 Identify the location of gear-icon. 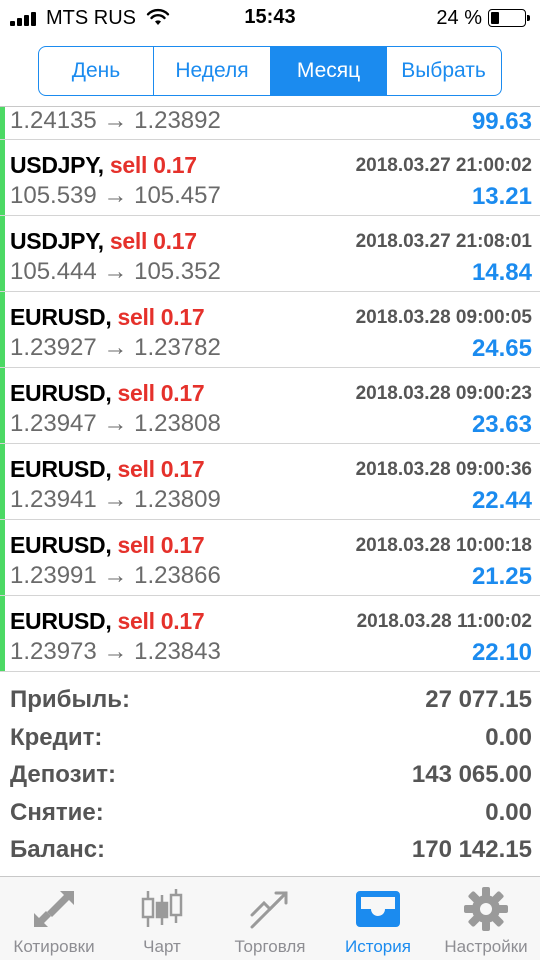
(486, 909).